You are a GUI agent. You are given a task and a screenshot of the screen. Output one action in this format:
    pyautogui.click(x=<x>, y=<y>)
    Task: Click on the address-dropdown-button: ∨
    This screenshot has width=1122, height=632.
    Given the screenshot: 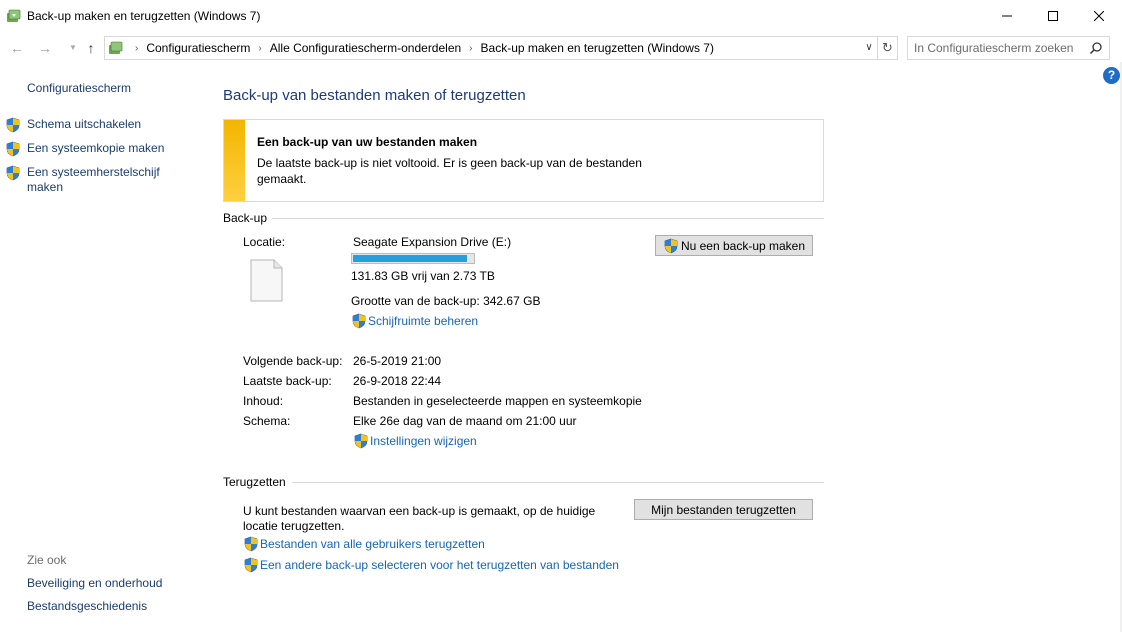 What is the action you would take?
    pyautogui.click(x=869, y=48)
    